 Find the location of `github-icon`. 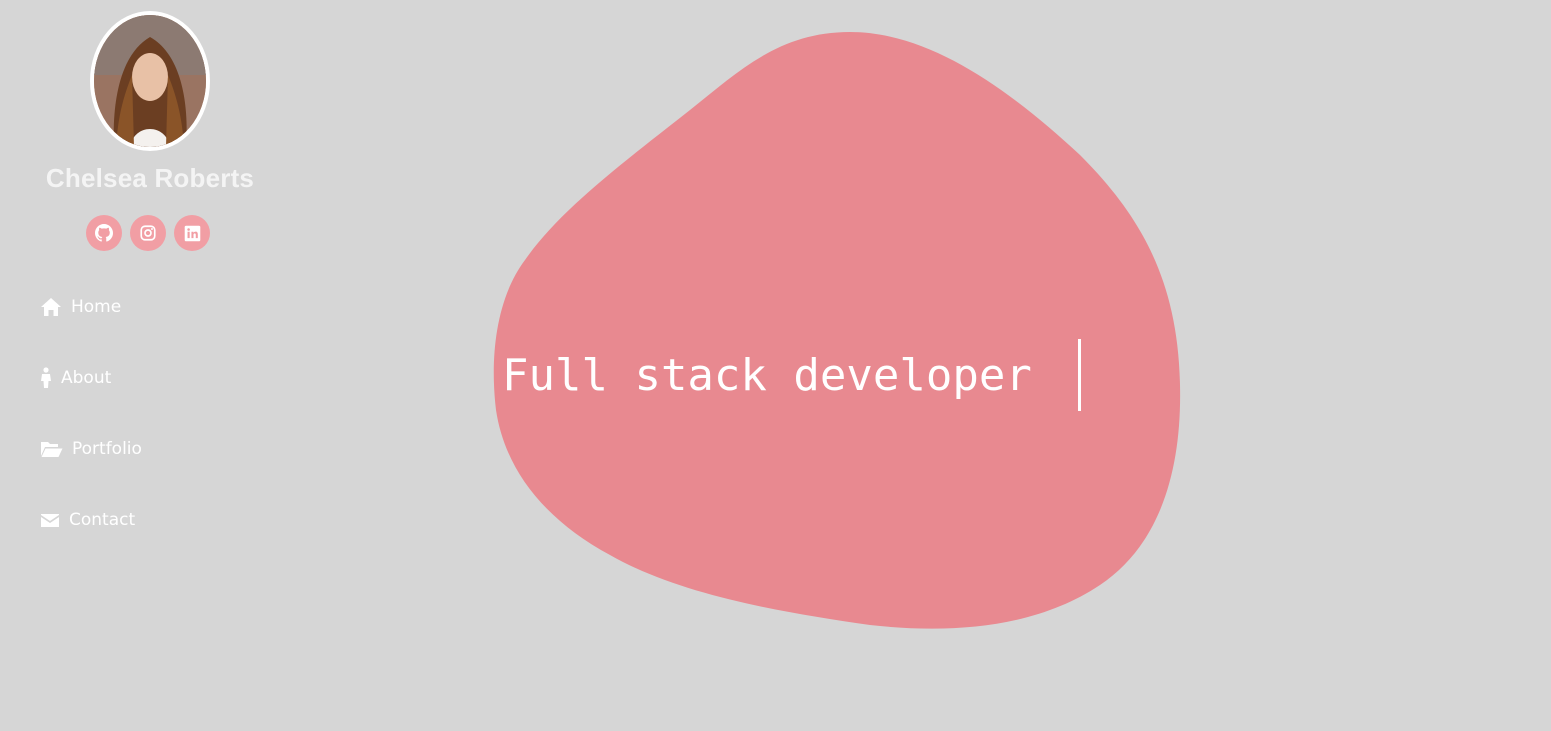

github-icon is located at coordinates (104, 233).